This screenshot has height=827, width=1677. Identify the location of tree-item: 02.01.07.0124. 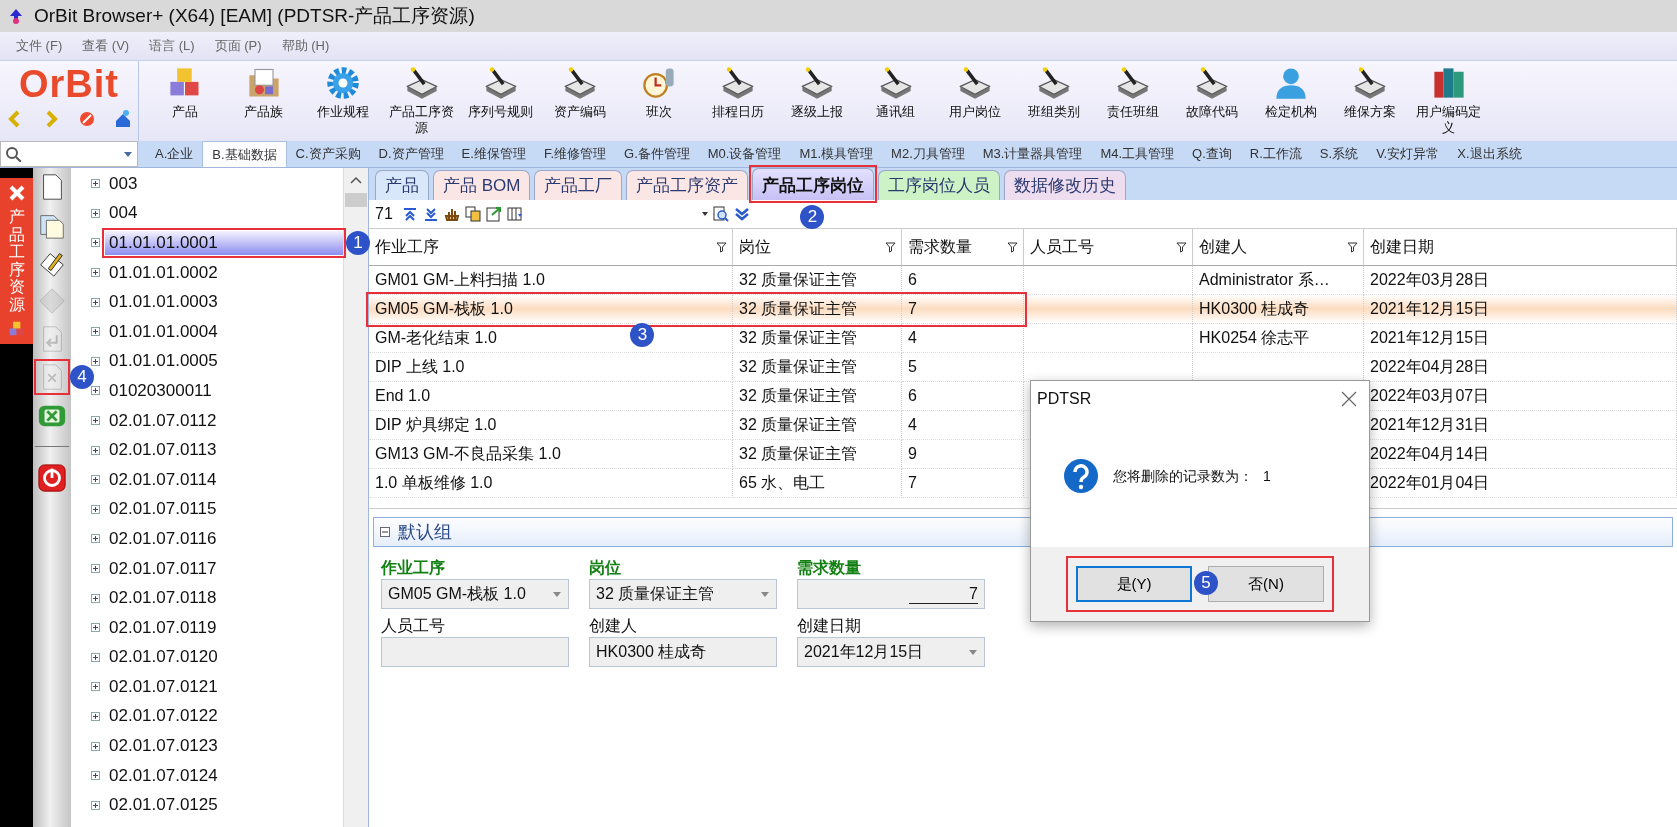
(224, 775).